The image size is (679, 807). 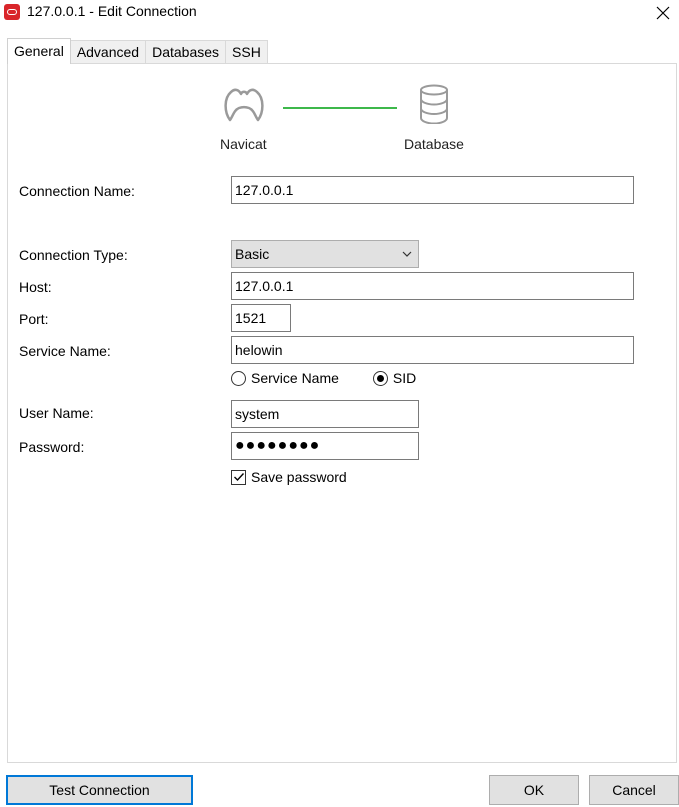 What do you see at coordinates (634, 790) in the screenshot?
I see `cancel-button: Cancel` at bounding box center [634, 790].